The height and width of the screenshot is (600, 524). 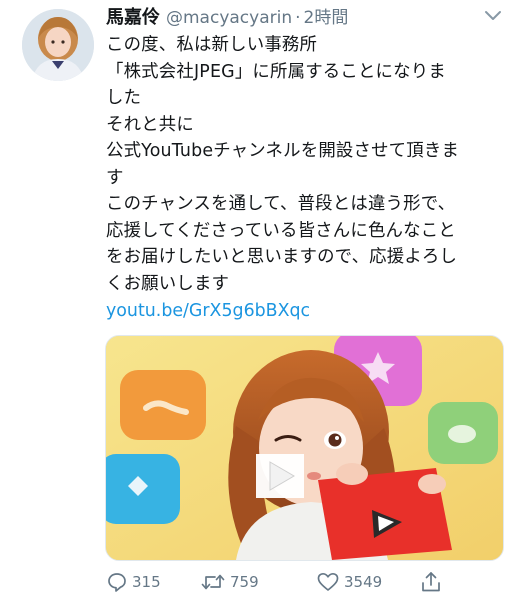 I want to click on tweet-text-line: 公式YouTubeチャンネルを開設させて頂きま, so click(x=283, y=151).